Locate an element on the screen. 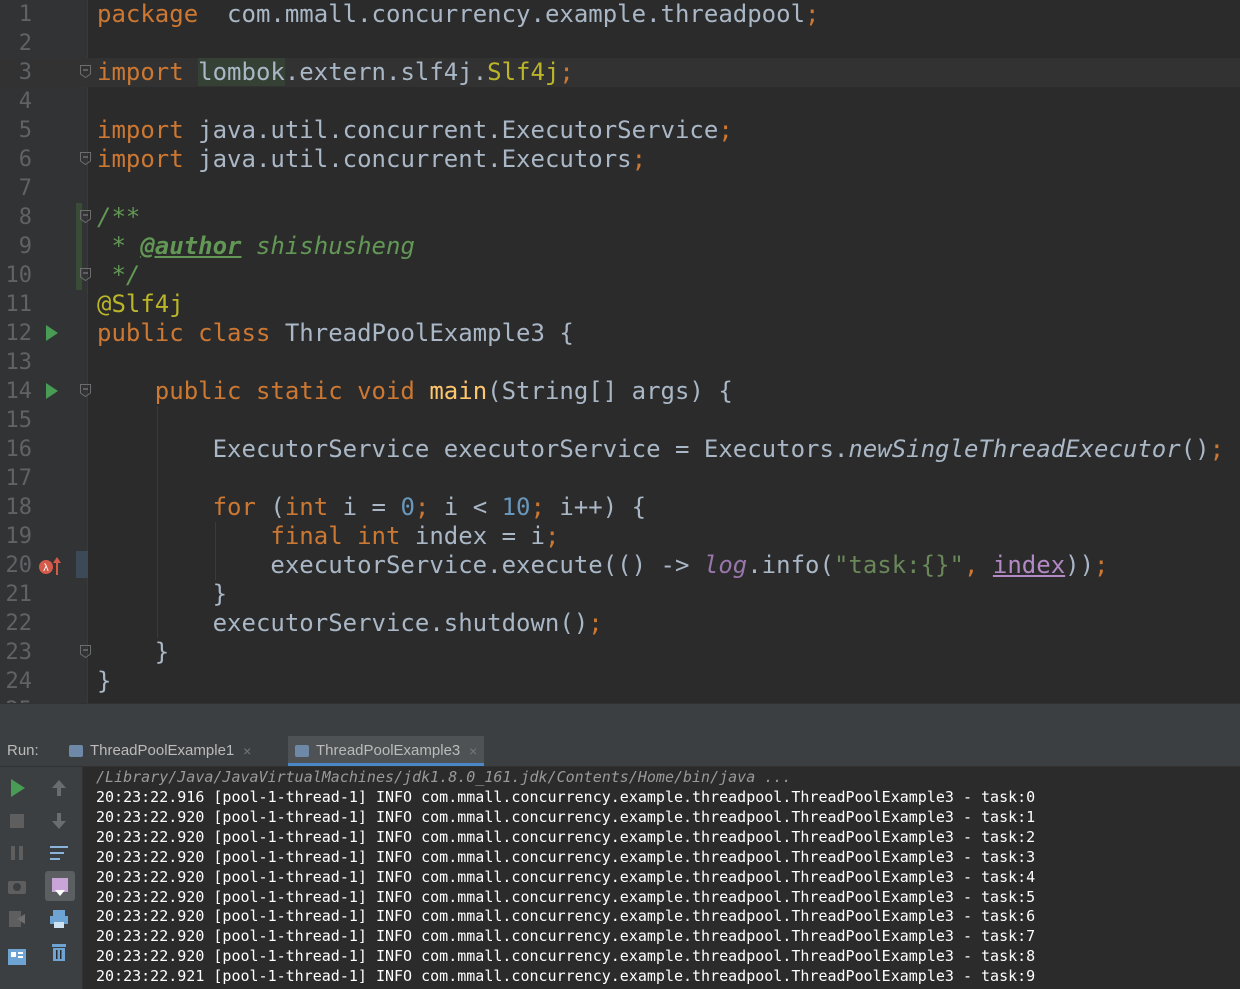 The image size is (1240, 989). line-number: 1 is located at coordinates (16, 14).